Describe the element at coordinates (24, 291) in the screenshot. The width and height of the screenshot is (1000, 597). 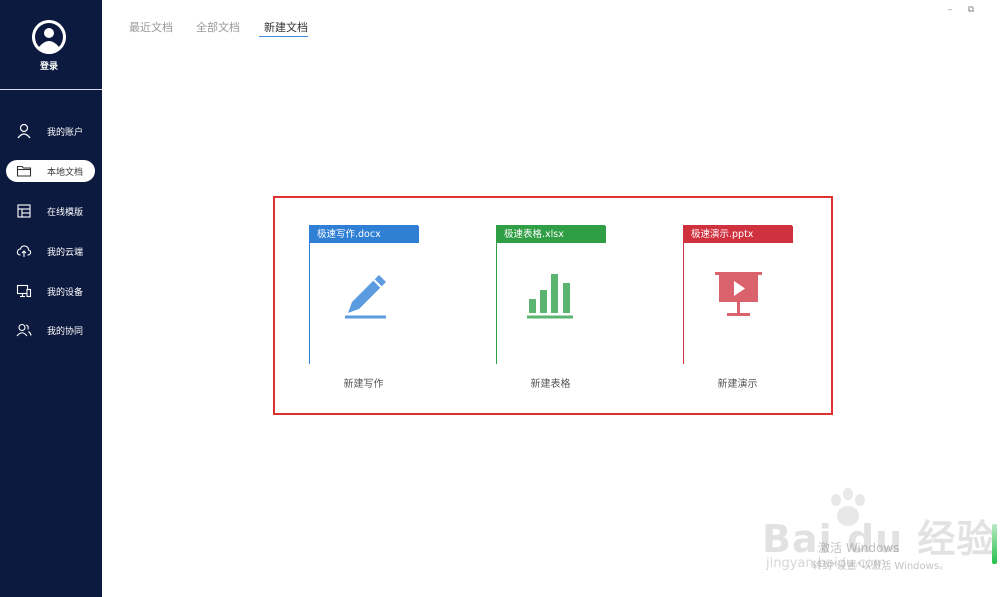
I see `devices-icon` at that location.